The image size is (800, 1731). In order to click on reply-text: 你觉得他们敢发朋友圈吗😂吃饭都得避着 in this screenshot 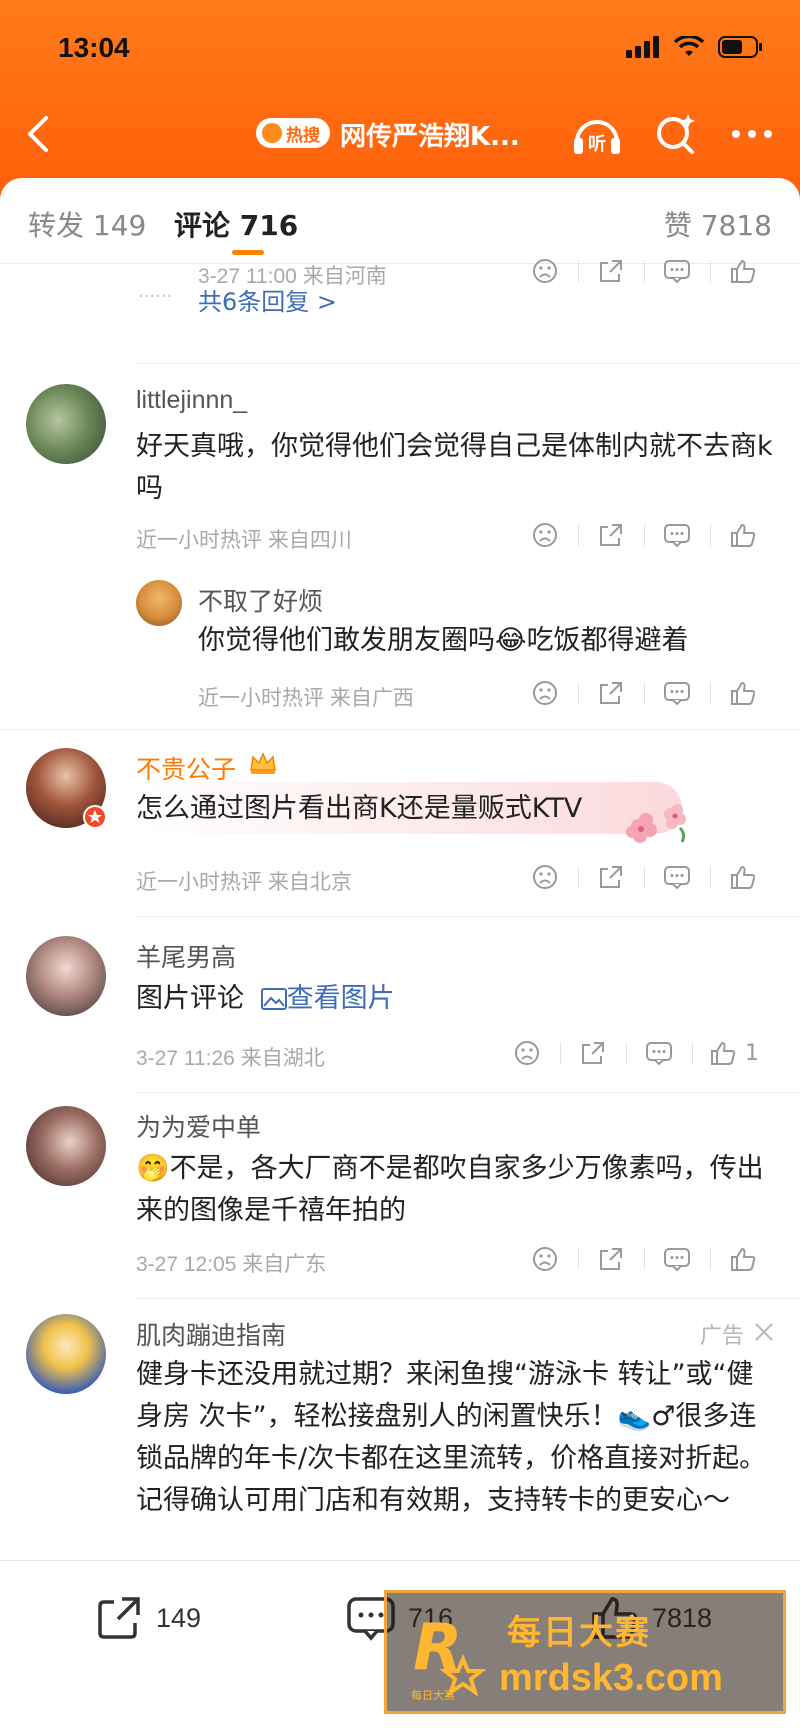, I will do `click(488, 641)`.